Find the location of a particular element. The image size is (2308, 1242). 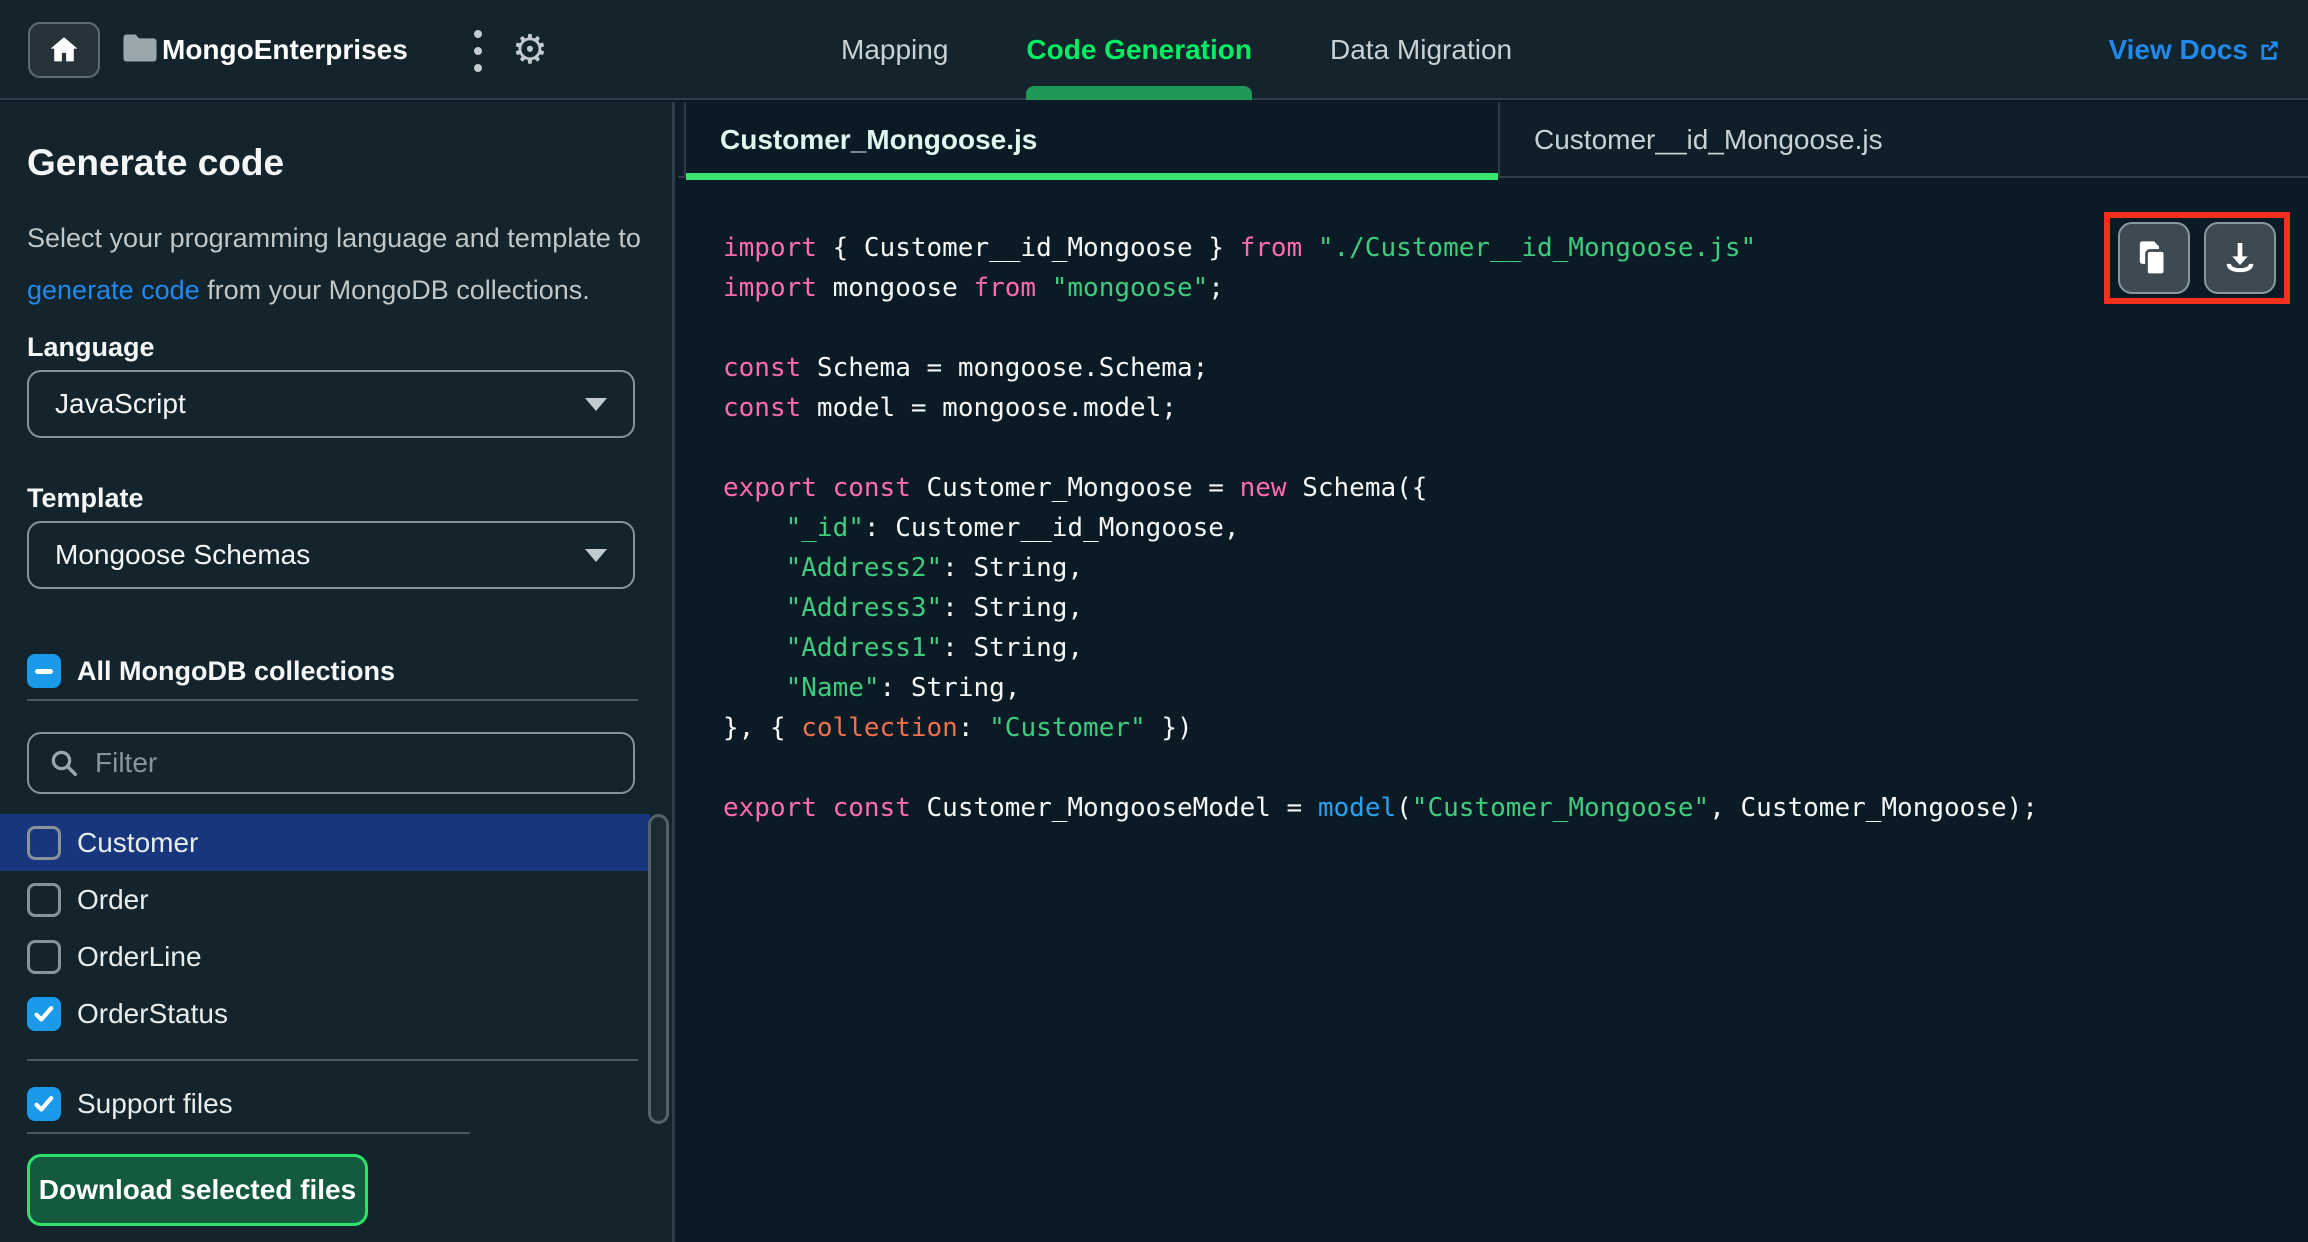

file-tab-customer-id-mongoose: Customer__id_Mongoose.js is located at coordinates (1904, 140).